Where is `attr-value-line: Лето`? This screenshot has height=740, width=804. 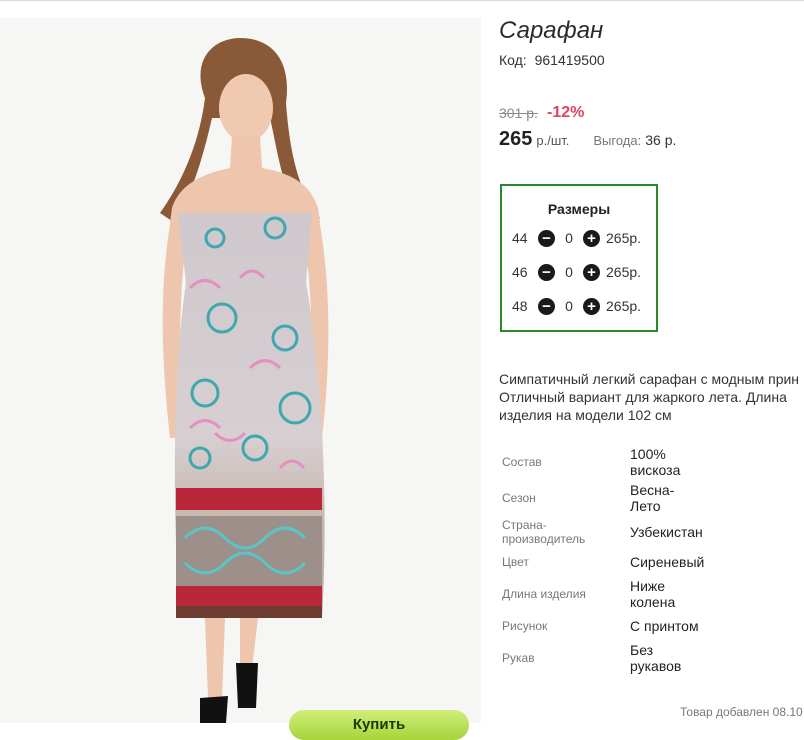 attr-value-line: Лето is located at coordinates (645, 506).